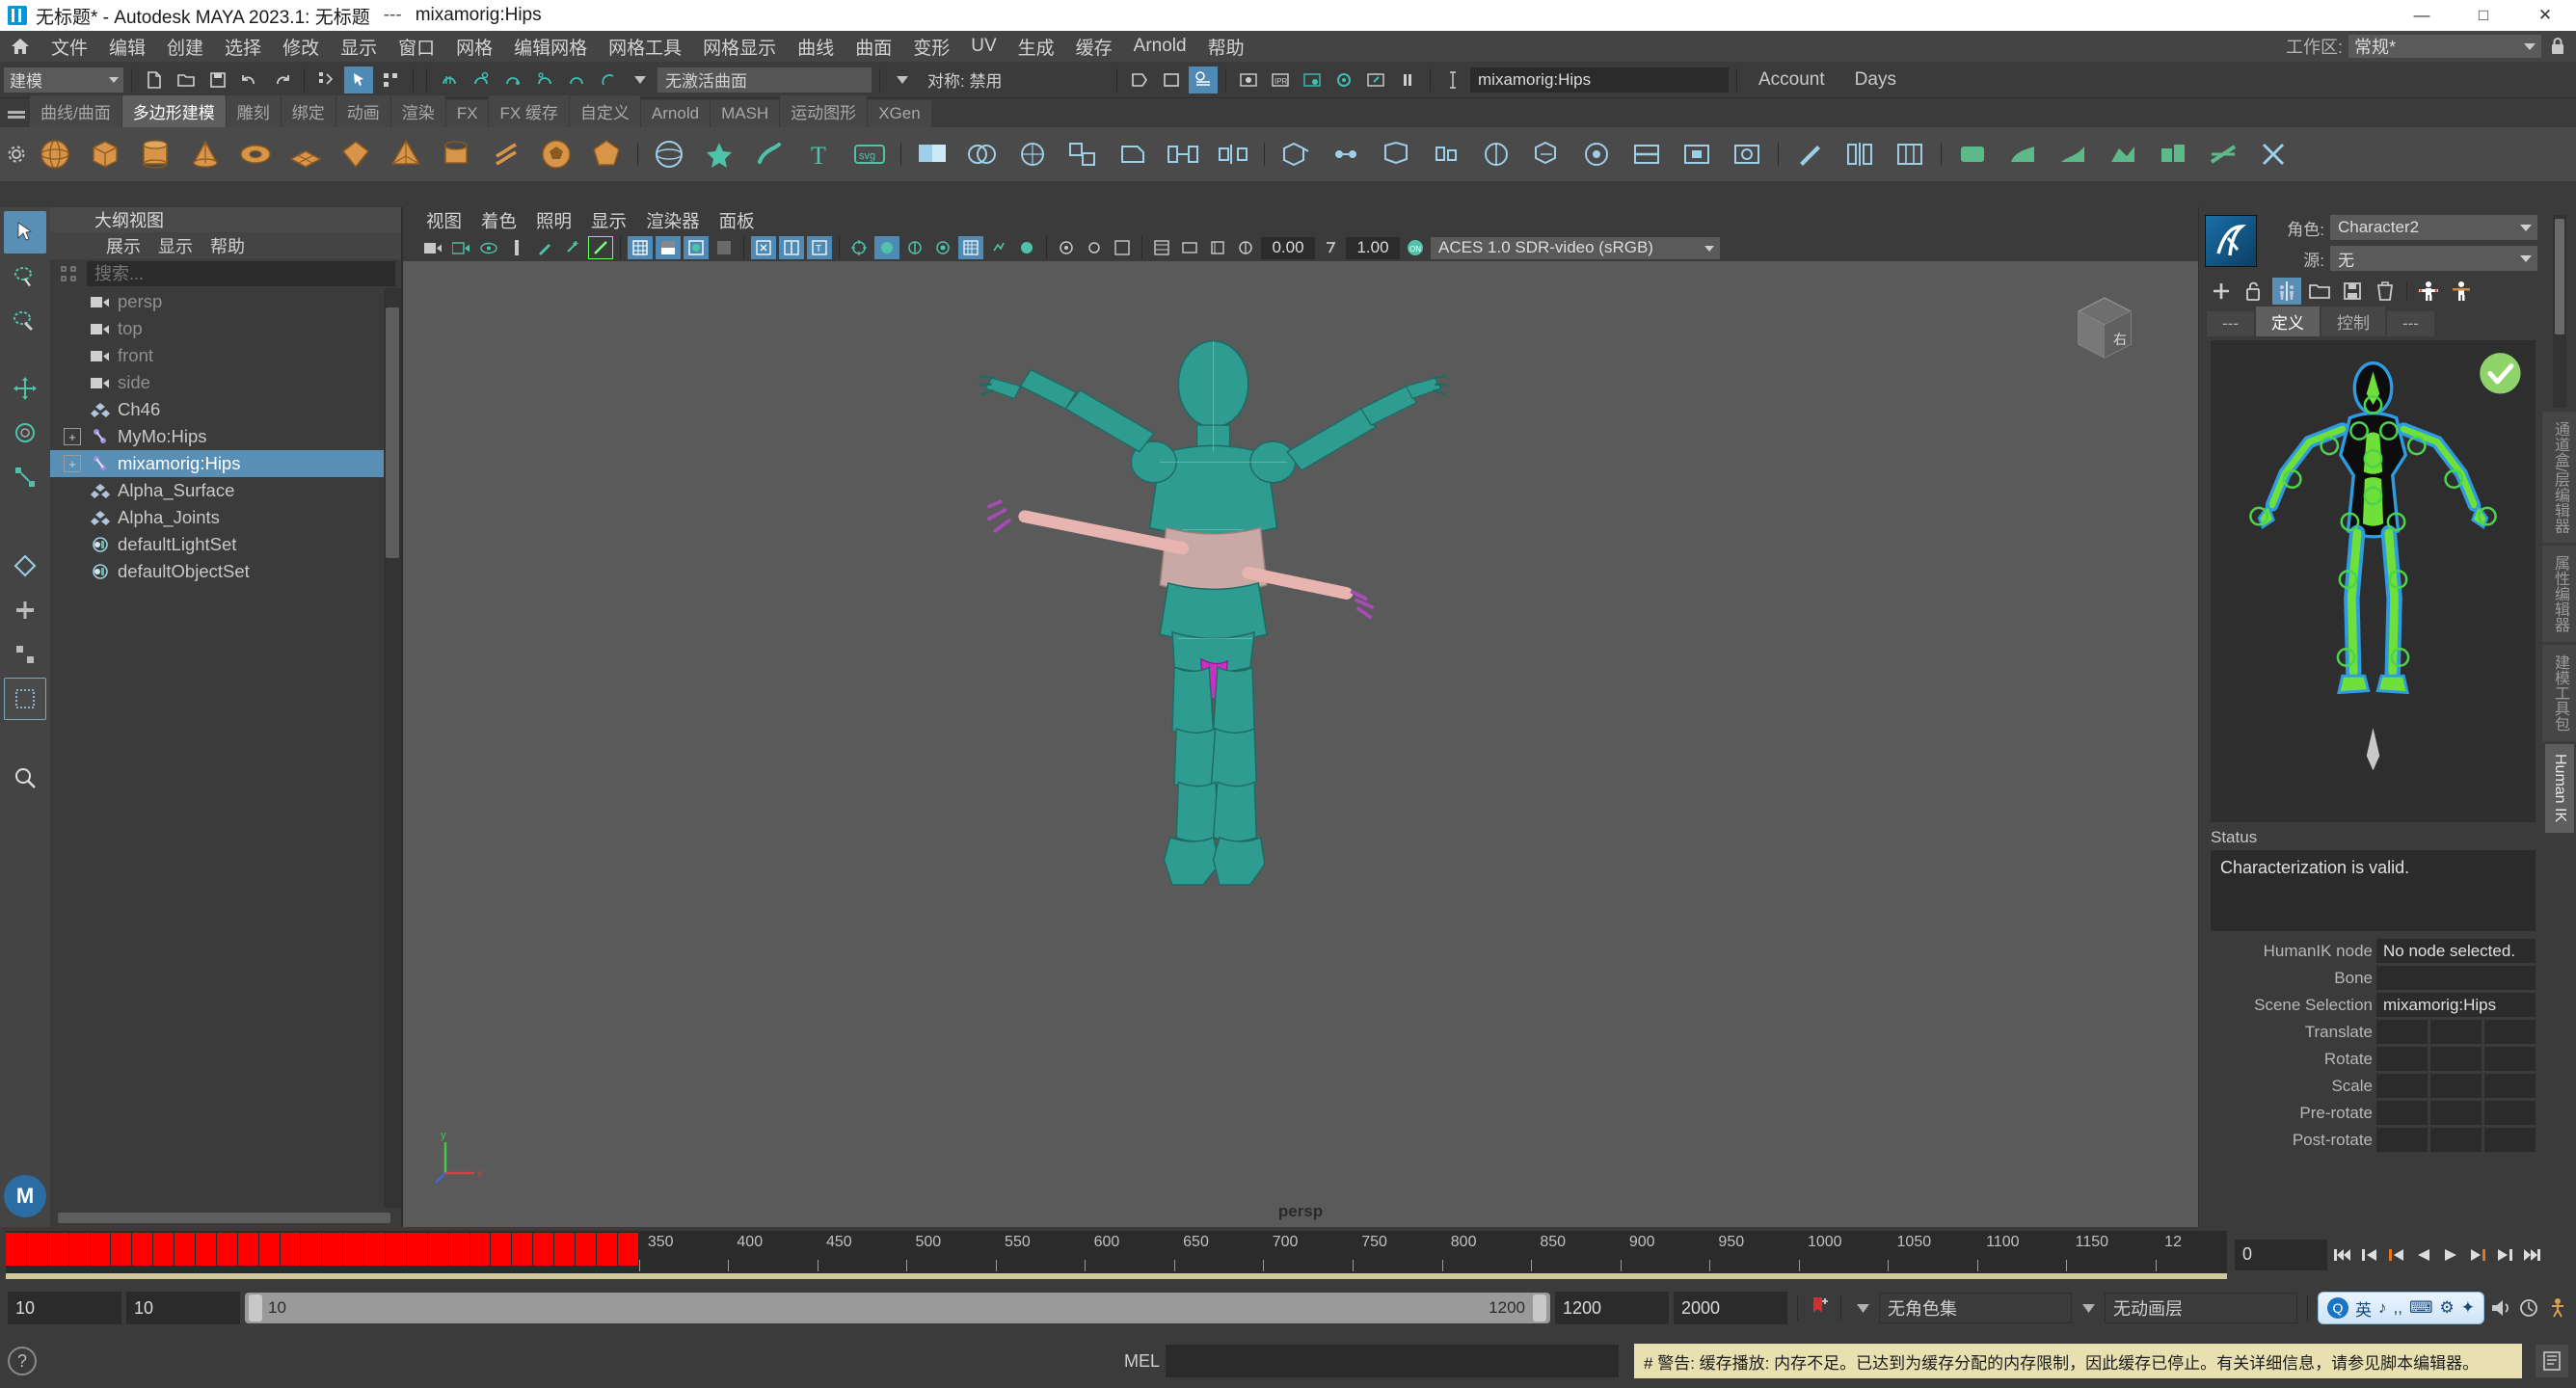  Describe the element at coordinates (1249, 80) in the screenshot. I see `render-current-frame-icon` at that location.